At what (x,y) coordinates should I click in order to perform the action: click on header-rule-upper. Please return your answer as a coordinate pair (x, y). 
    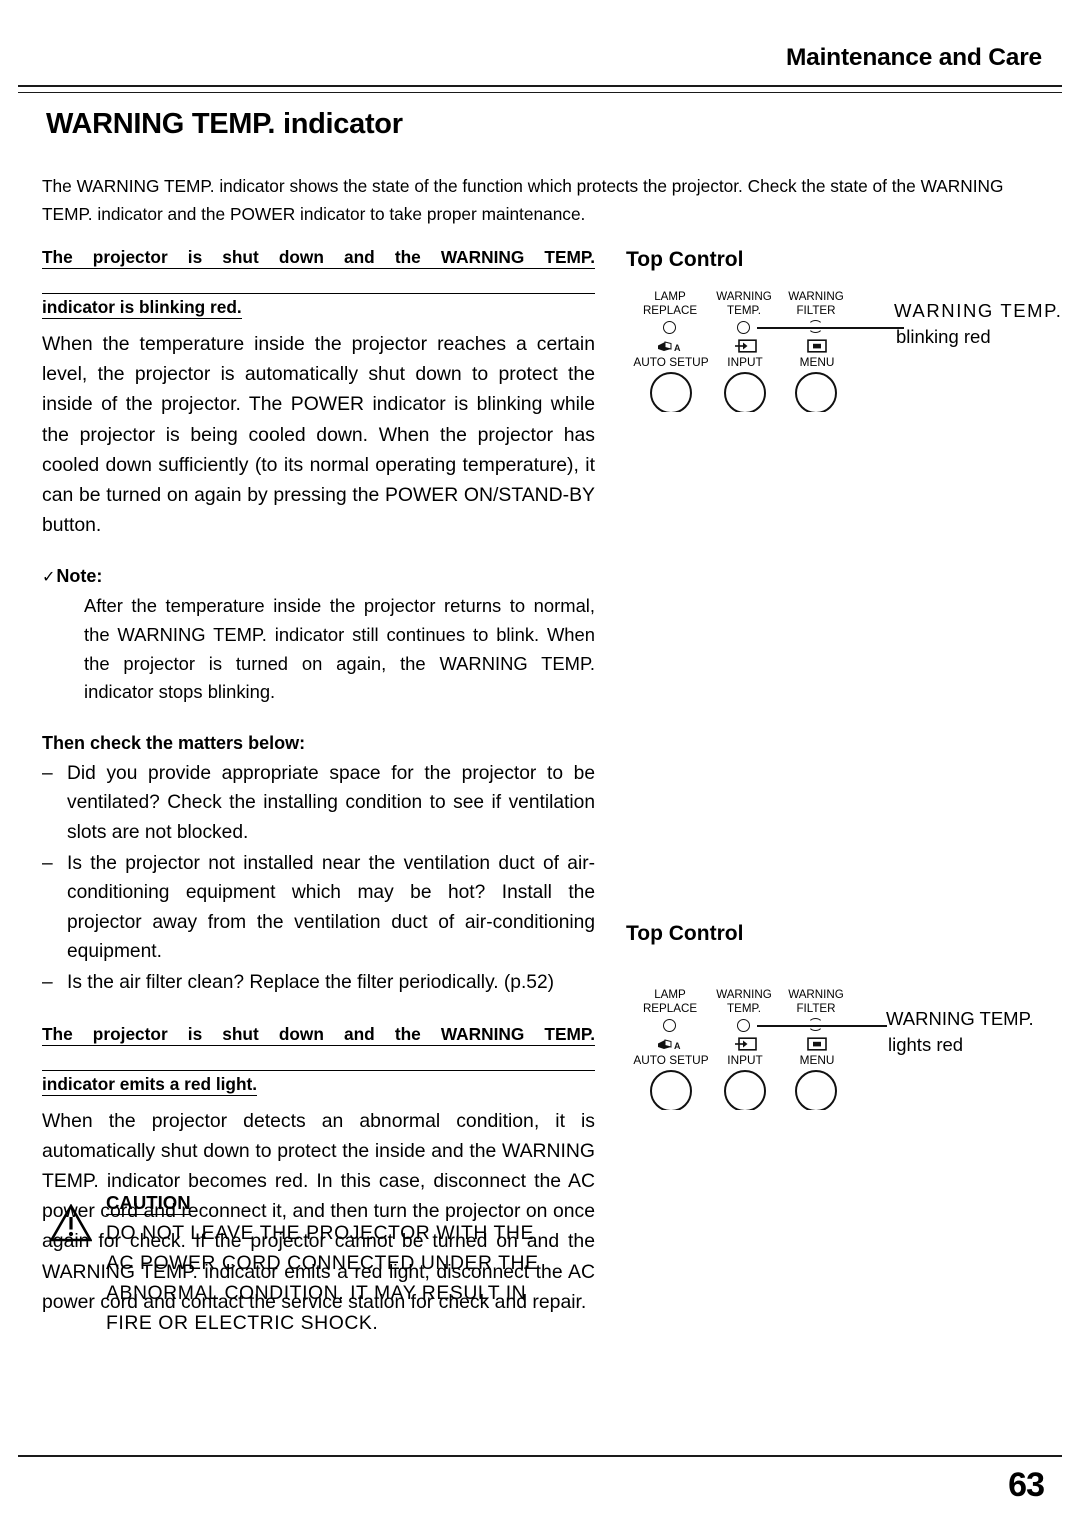
    Looking at the image, I should click on (540, 86).